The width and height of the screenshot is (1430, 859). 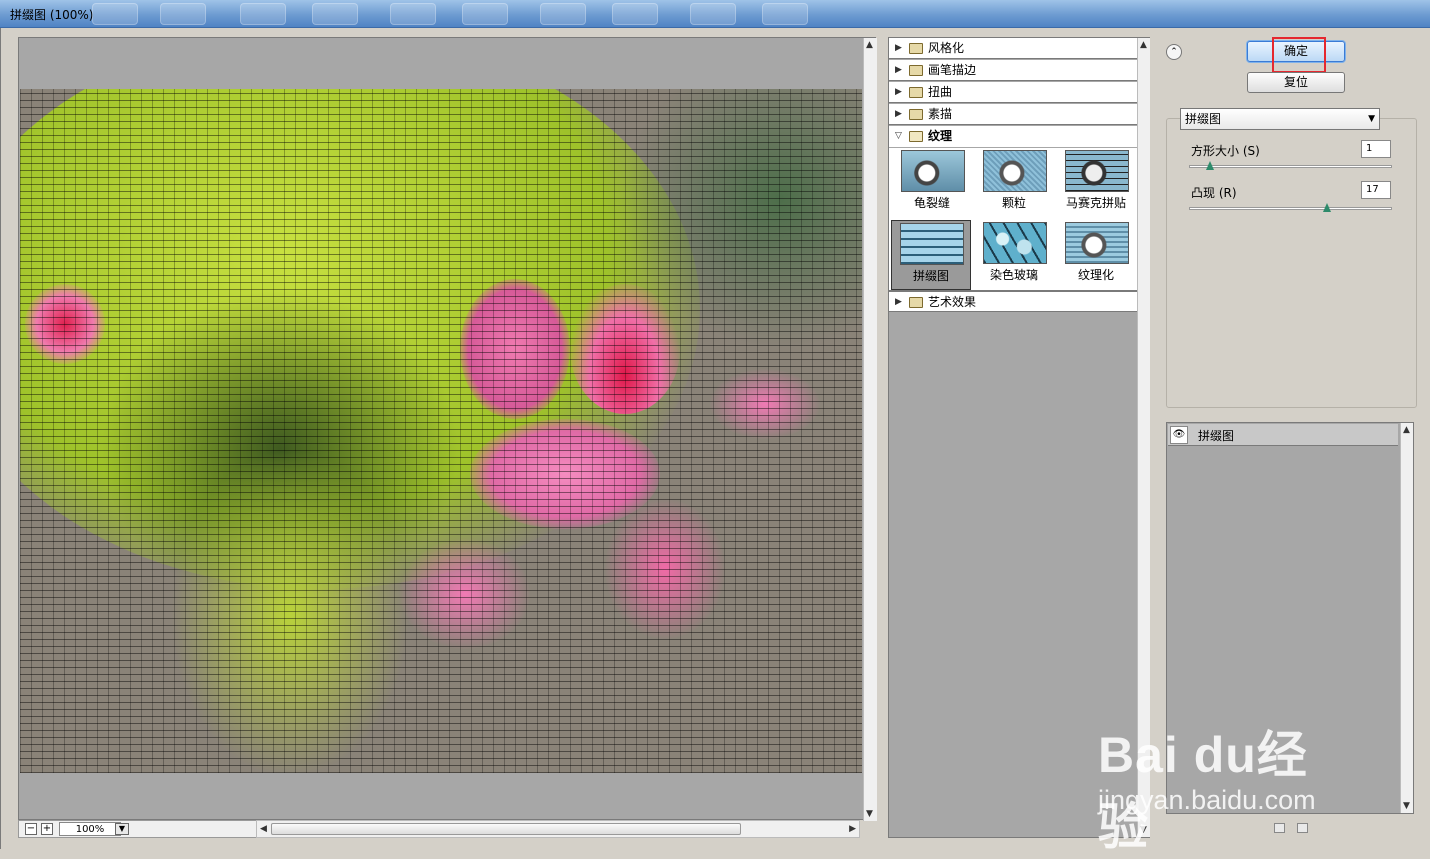 What do you see at coordinates (1179, 435) in the screenshot?
I see `eye-icon: 👁` at bounding box center [1179, 435].